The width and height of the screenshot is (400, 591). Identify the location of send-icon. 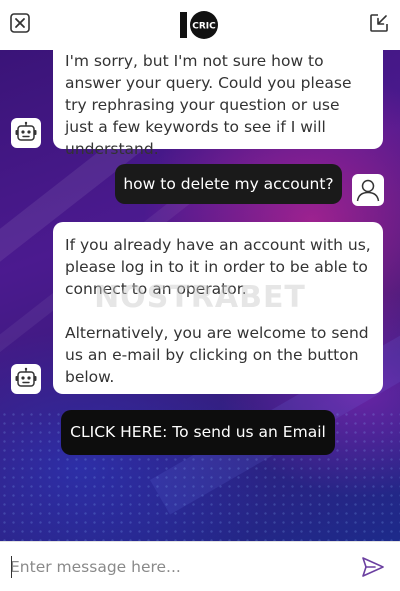
(373, 567).